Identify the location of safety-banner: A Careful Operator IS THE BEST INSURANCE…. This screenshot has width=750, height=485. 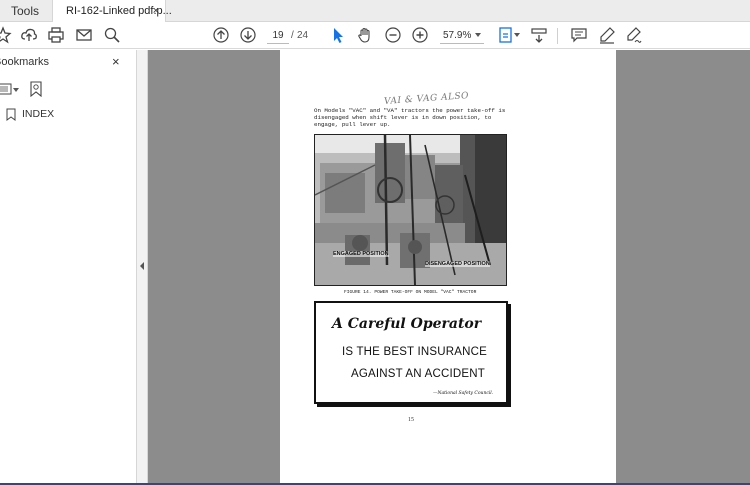
(411, 352).